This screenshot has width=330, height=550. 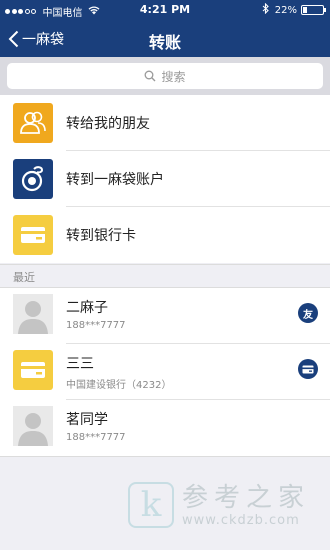 I want to click on contact-name: 三三, so click(x=80, y=364).